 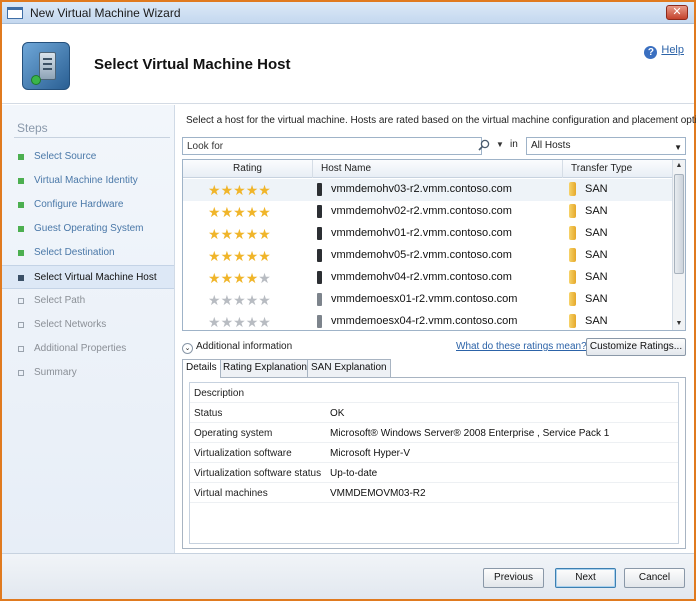 I want to click on steps-divider, so click(x=92, y=137).